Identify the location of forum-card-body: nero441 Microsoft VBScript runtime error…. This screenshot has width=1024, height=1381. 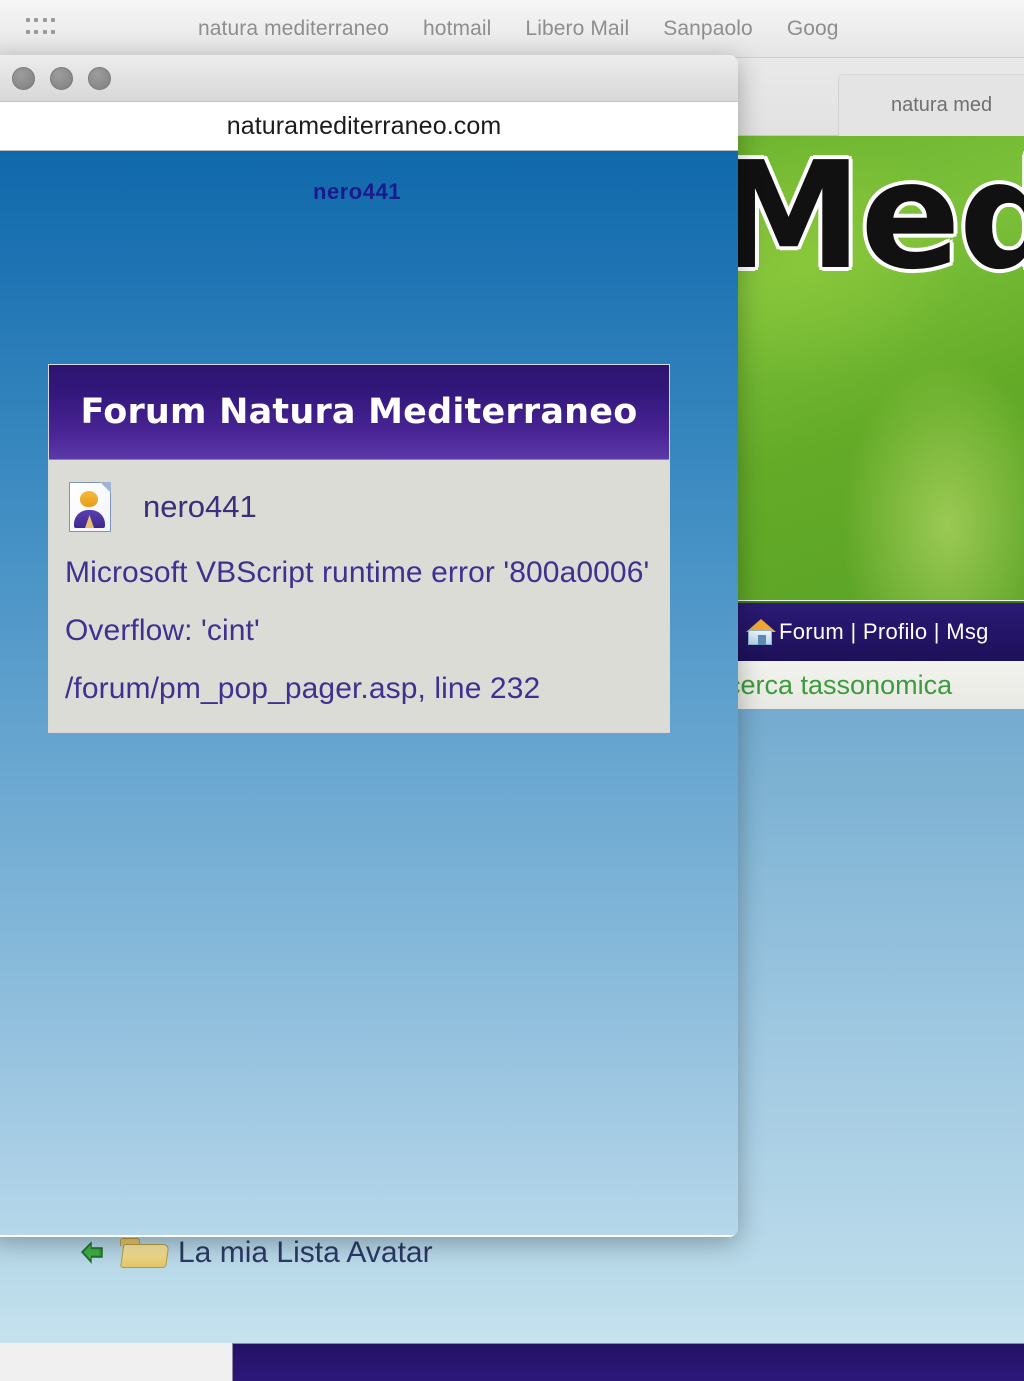
(359, 596).